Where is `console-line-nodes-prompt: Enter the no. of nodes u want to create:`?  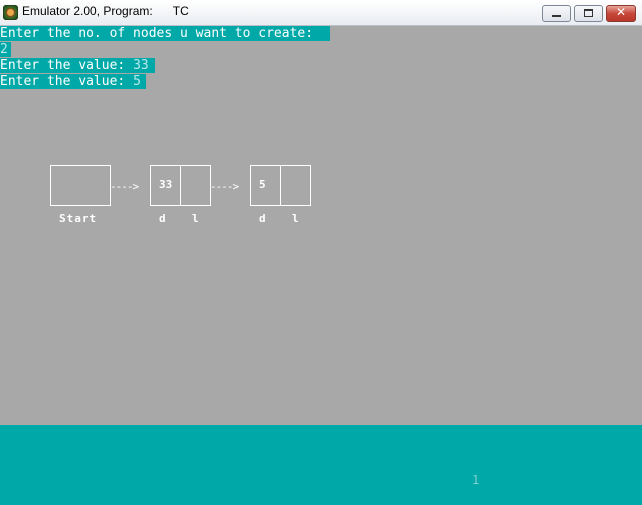 console-line-nodes-prompt: Enter the no. of nodes u want to create: is located at coordinates (165, 33).